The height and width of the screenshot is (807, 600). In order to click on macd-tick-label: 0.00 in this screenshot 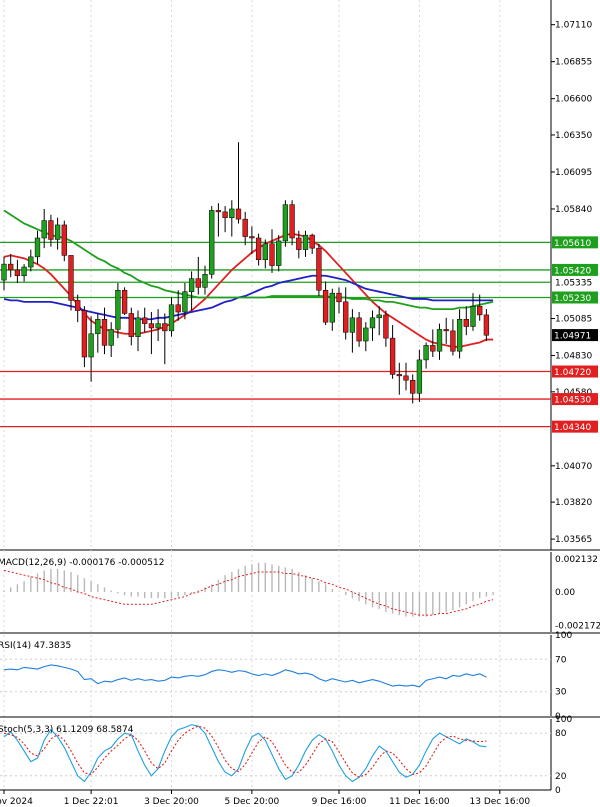, I will do `click(565, 593)`.